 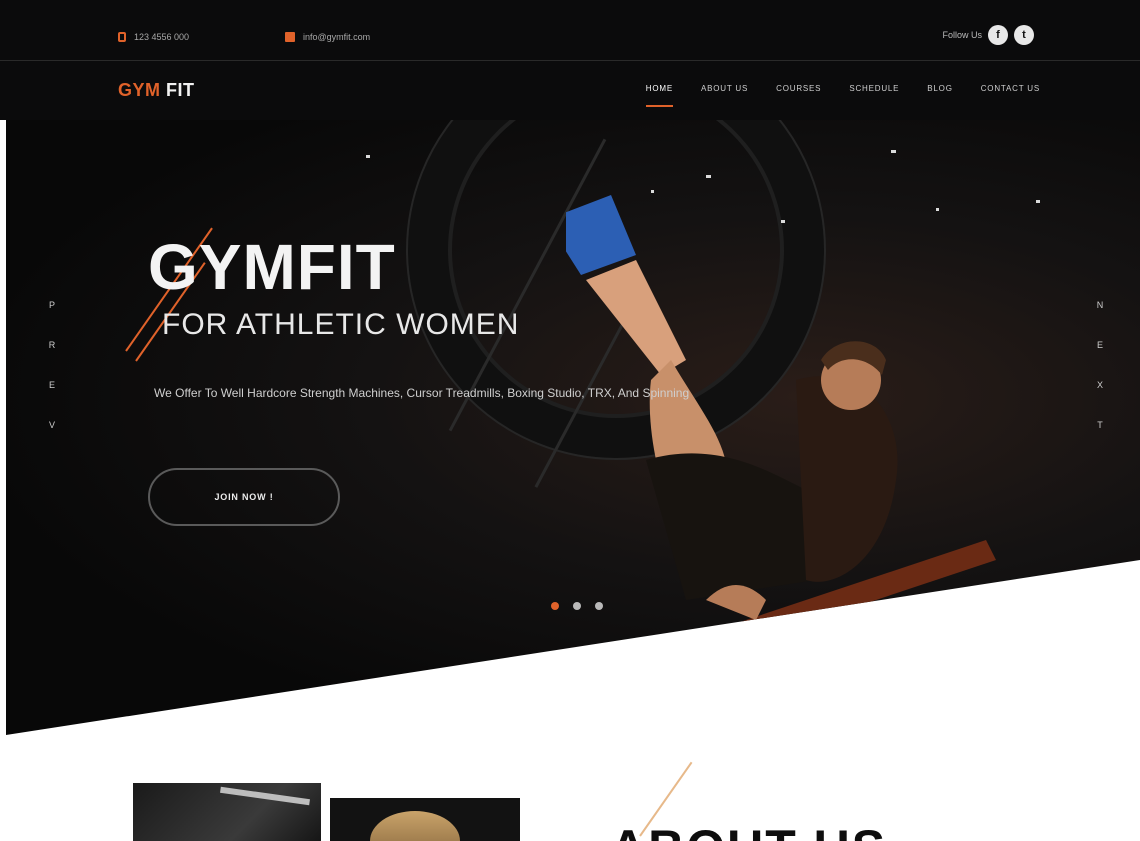 I want to click on next-letter: E, so click(x=1099, y=345).